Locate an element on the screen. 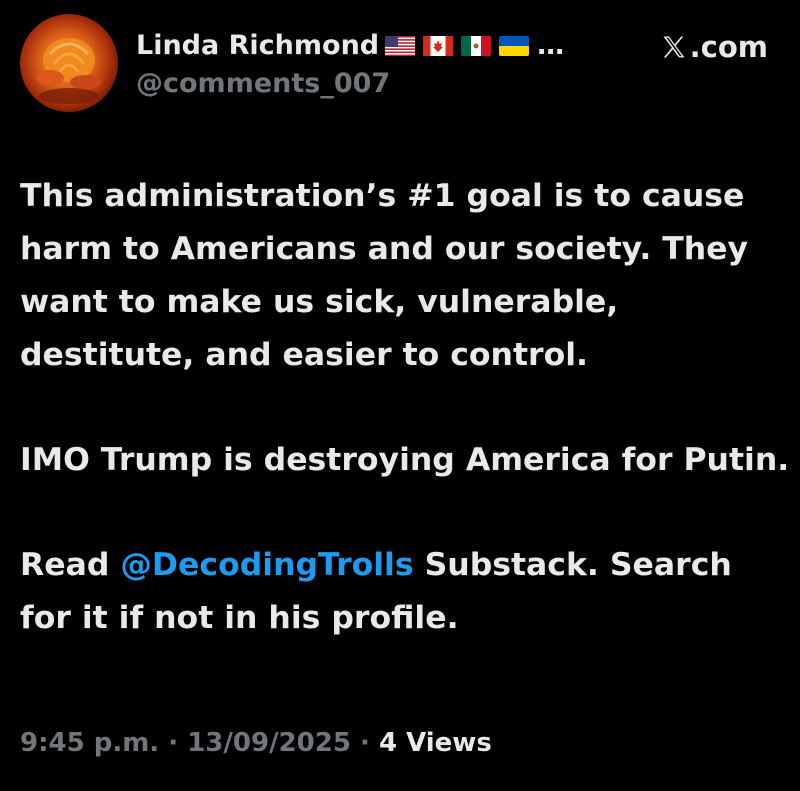 The height and width of the screenshot is (791, 800). tweet-header: Linda Richmond … @comments_007 .com is located at coordinates (400, 64).